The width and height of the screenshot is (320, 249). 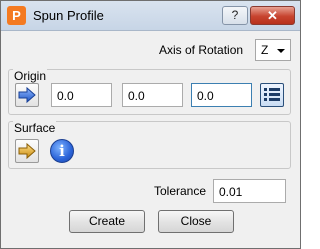 I want to click on origin-x-input: 0.0, so click(x=81, y=95).